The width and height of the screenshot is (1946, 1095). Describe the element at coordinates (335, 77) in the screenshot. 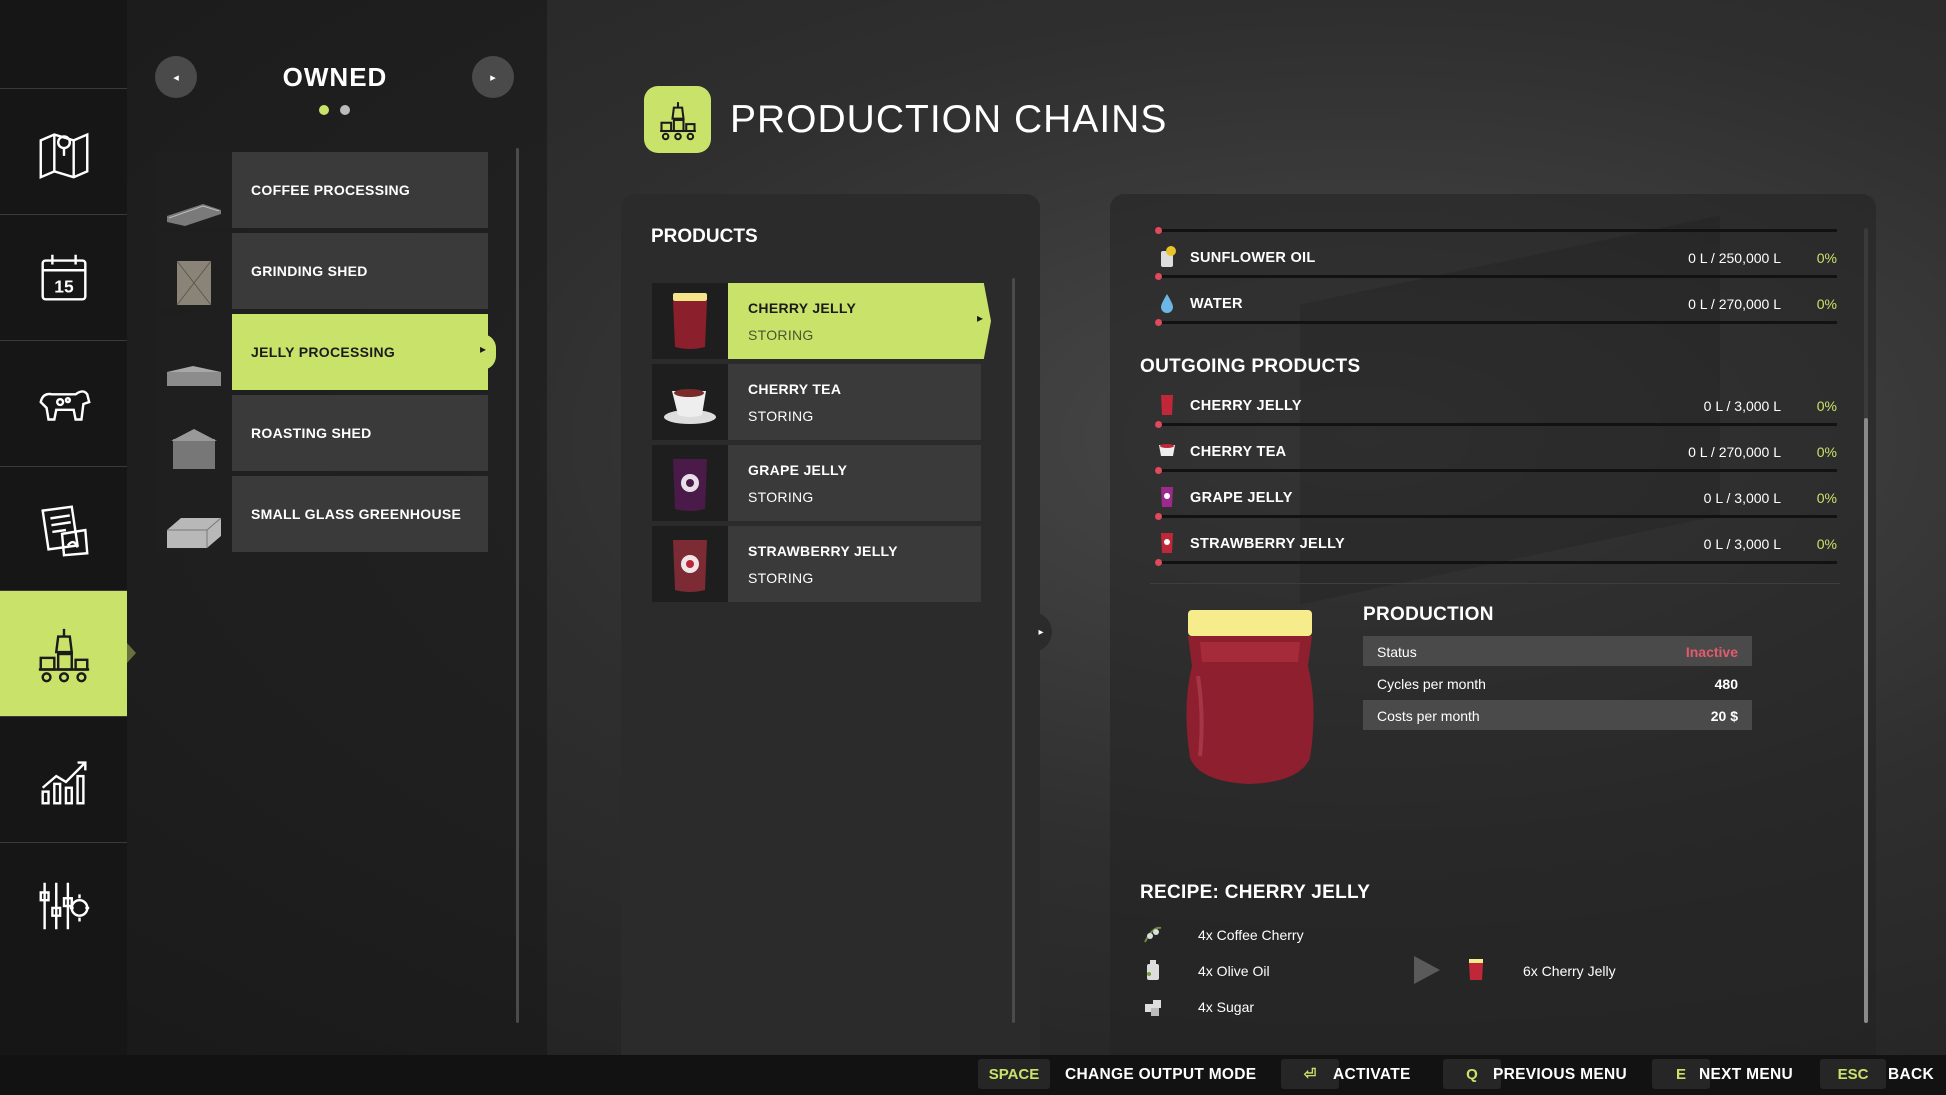

I see `owned-title: OWNED` at that location.